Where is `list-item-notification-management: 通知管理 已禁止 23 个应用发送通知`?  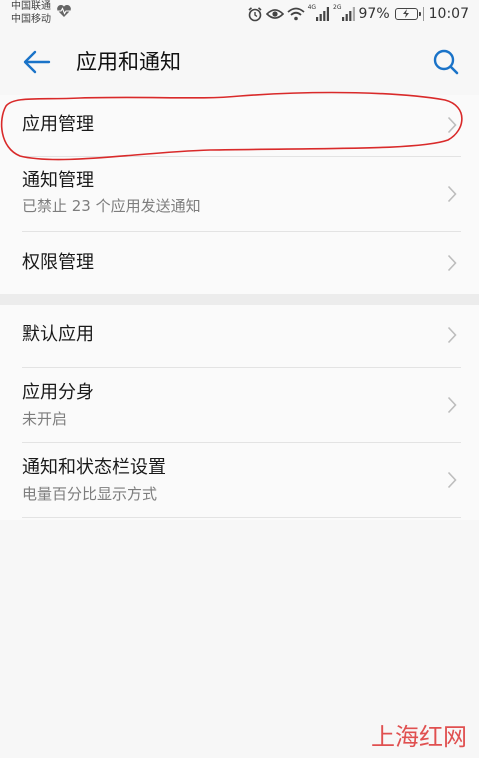 list-item-notification-management: 通知管理 已禁止 23 个应用发送通知 is located at coordinates (239, 194).